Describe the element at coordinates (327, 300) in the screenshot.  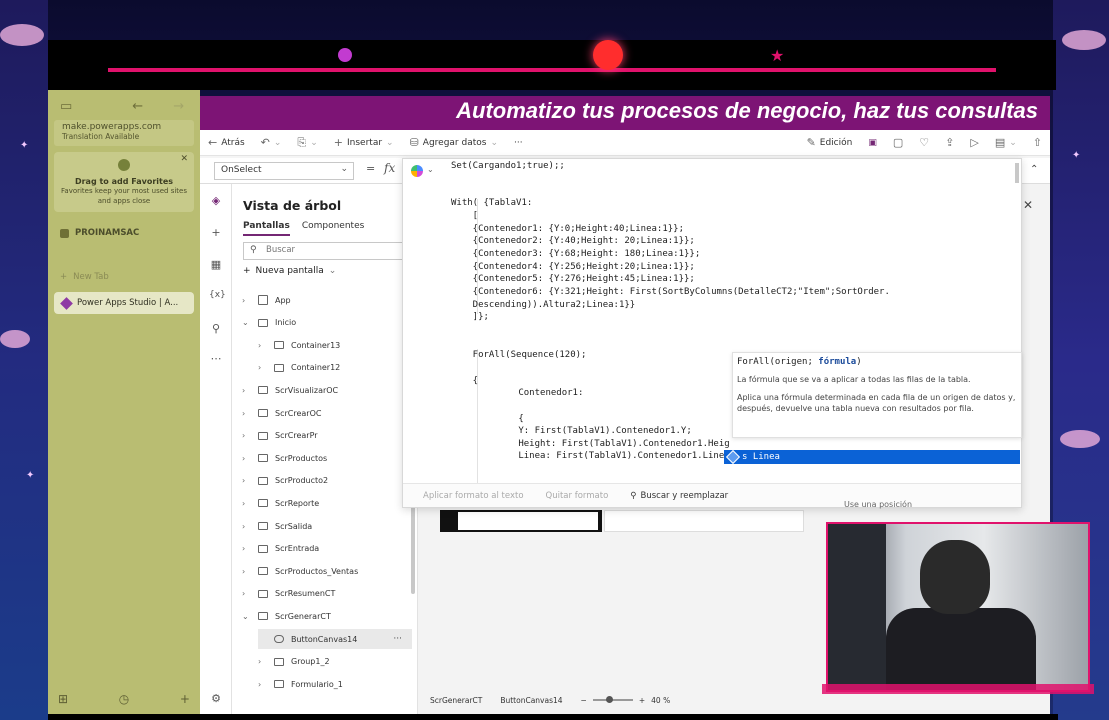
I see `tree-item: › App` at that location.